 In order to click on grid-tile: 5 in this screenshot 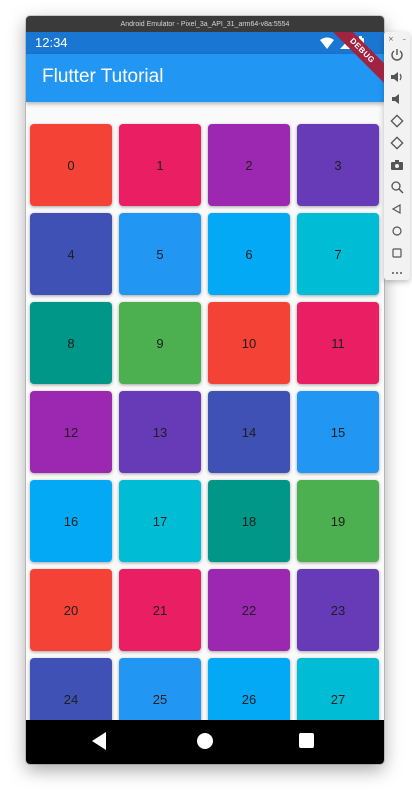, I will do `click(160, 254)`.